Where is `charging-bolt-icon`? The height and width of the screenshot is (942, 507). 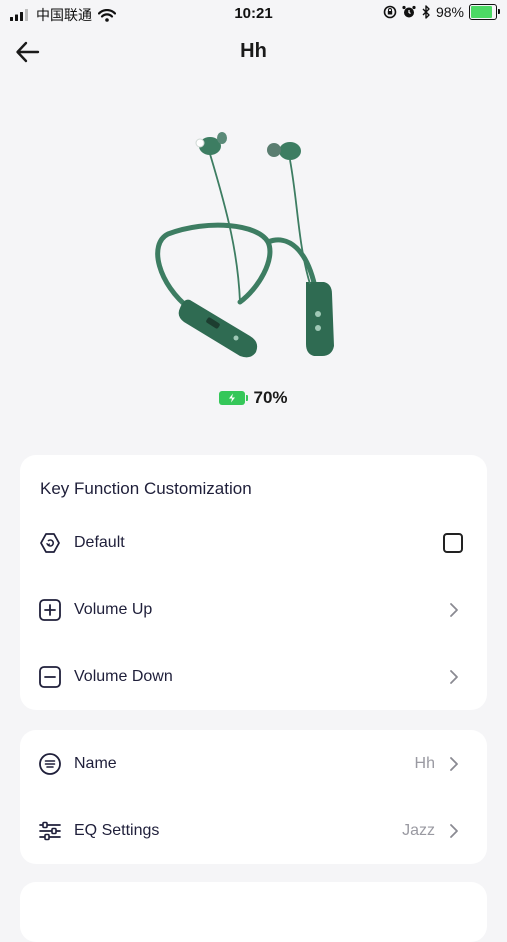
charging-bolt-icon is located at coordinates (232, 398).